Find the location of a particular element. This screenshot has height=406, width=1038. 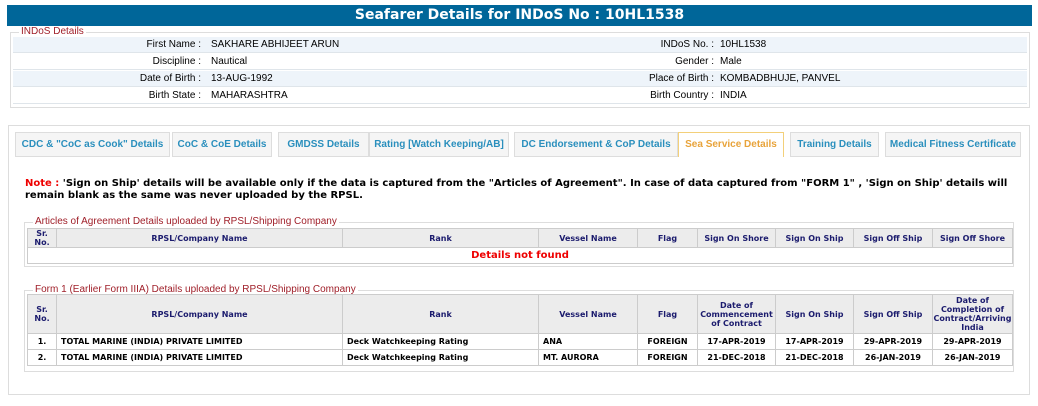

tab-dc-endorsement-cop-details: DC Endorsement & CoP Details is located at coordinates (596, 144).